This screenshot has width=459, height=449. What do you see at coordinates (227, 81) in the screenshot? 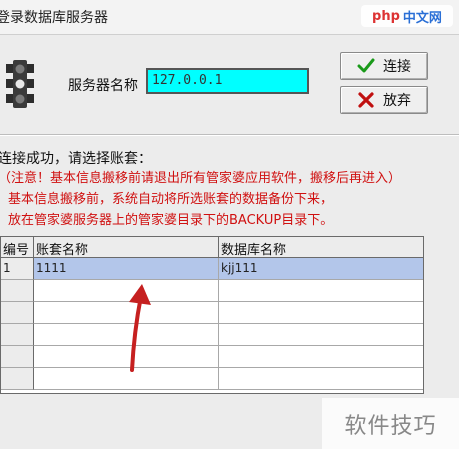
I see `server-name-input: 127.0.0.1` at bounding box center [227, 81].